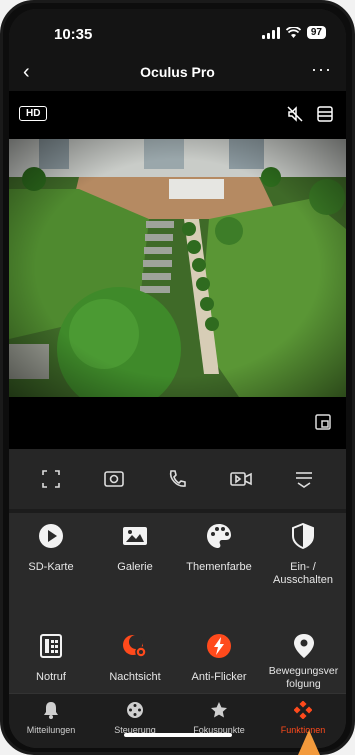  Describe the element at coordinates (295, 114) in the screenshot. I see `speaker-muted-icon` at that location.